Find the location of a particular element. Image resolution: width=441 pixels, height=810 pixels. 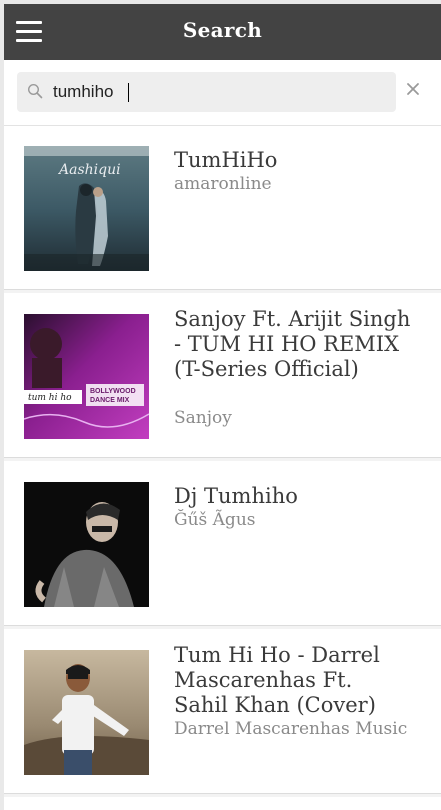

result-title: Dj Tumhiho is located at coordinates (236, 496).